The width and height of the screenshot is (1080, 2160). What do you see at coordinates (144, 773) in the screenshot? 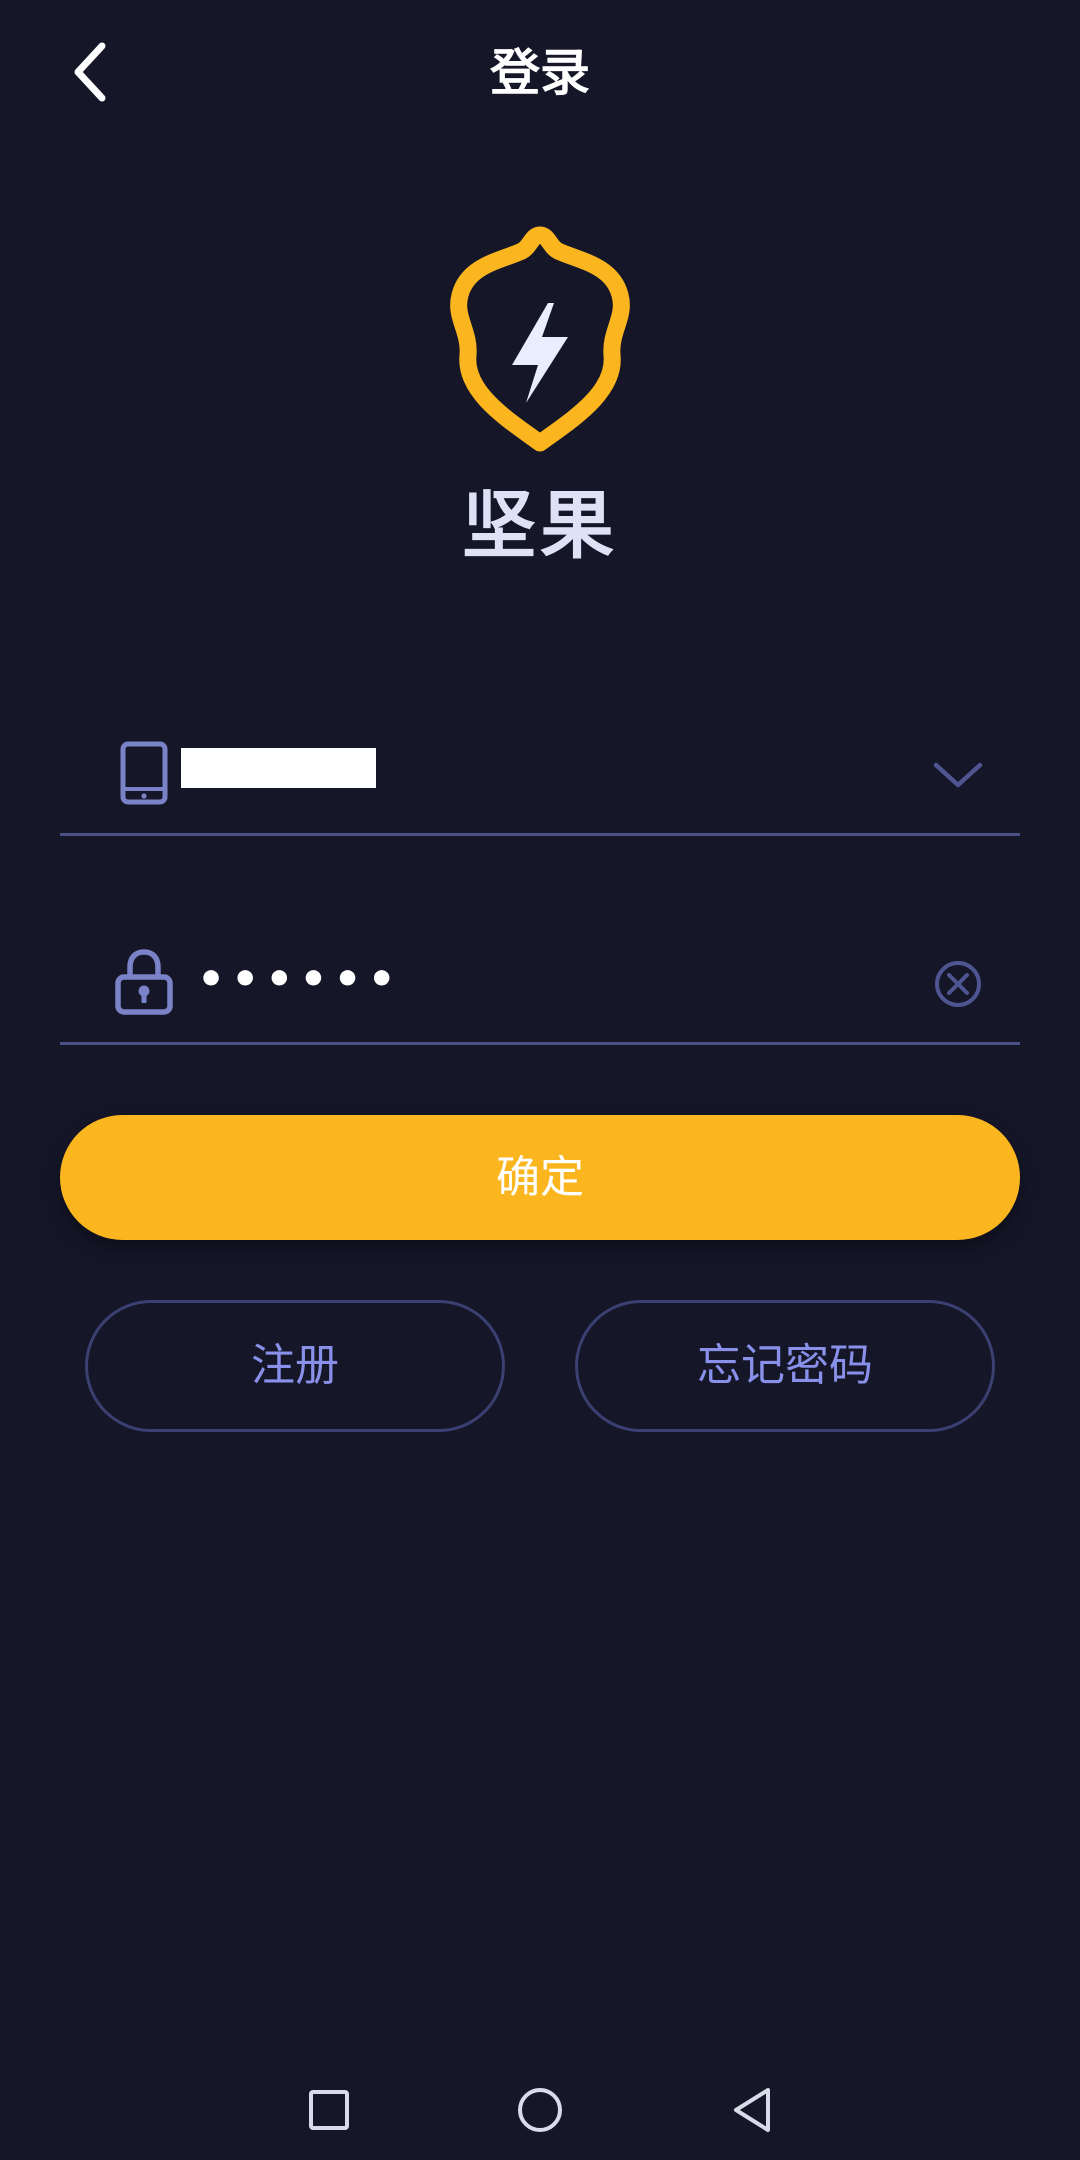
I see `phone-icon` at bounding box center [144, 773].